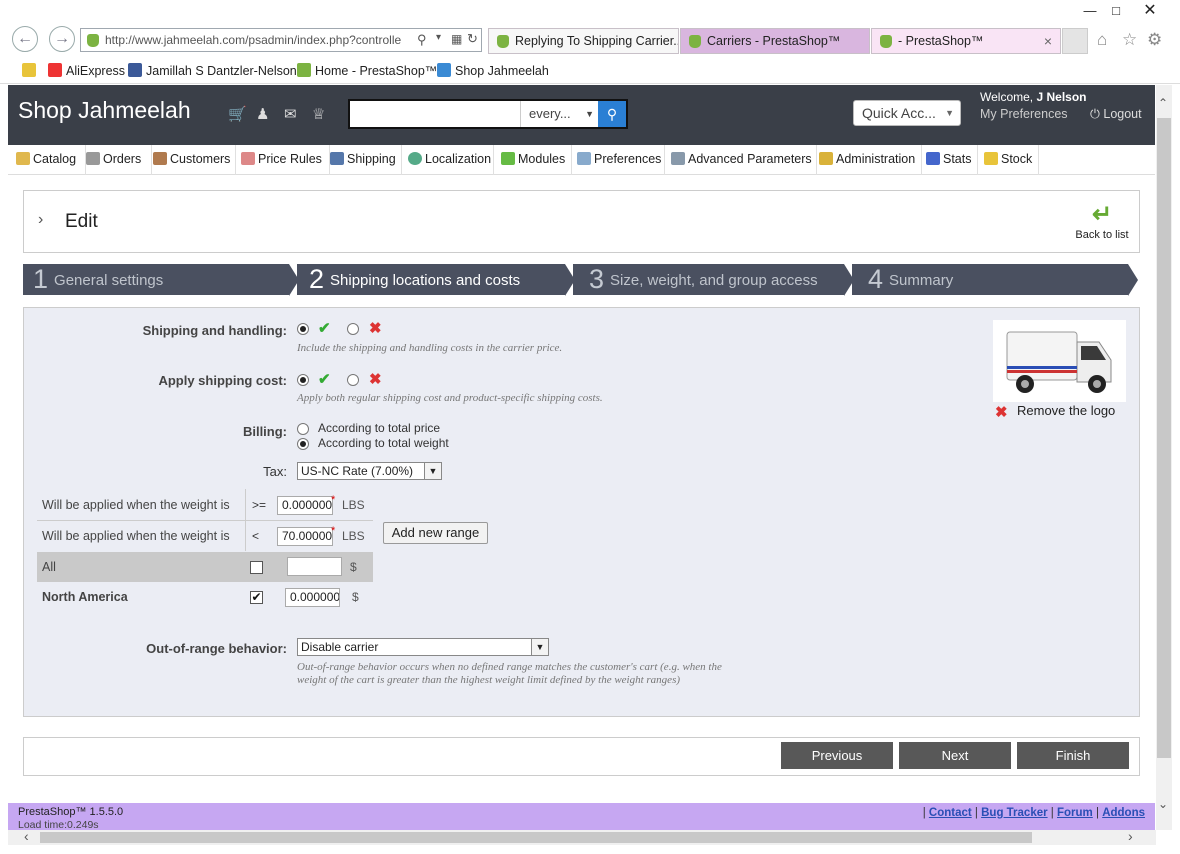 Image resolution: width=1180 pixels, height=854 pixels. Describe the element at coordinates (303, 429) in the screenshot. I see `billing-total-price-radio` at that location.